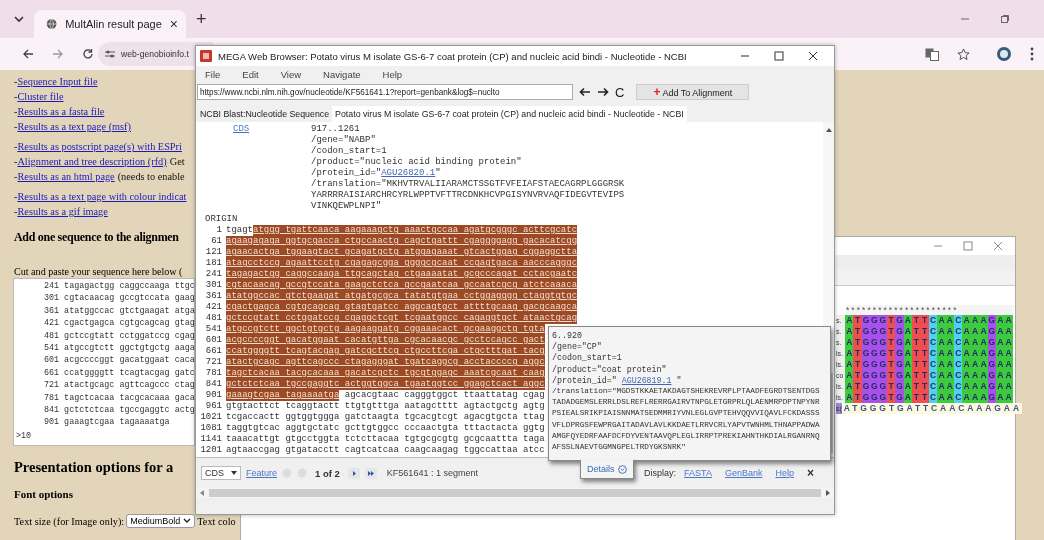 The width and height of the screenshot is (1044, 540). I want to click on app-icon, so click(206, 56).